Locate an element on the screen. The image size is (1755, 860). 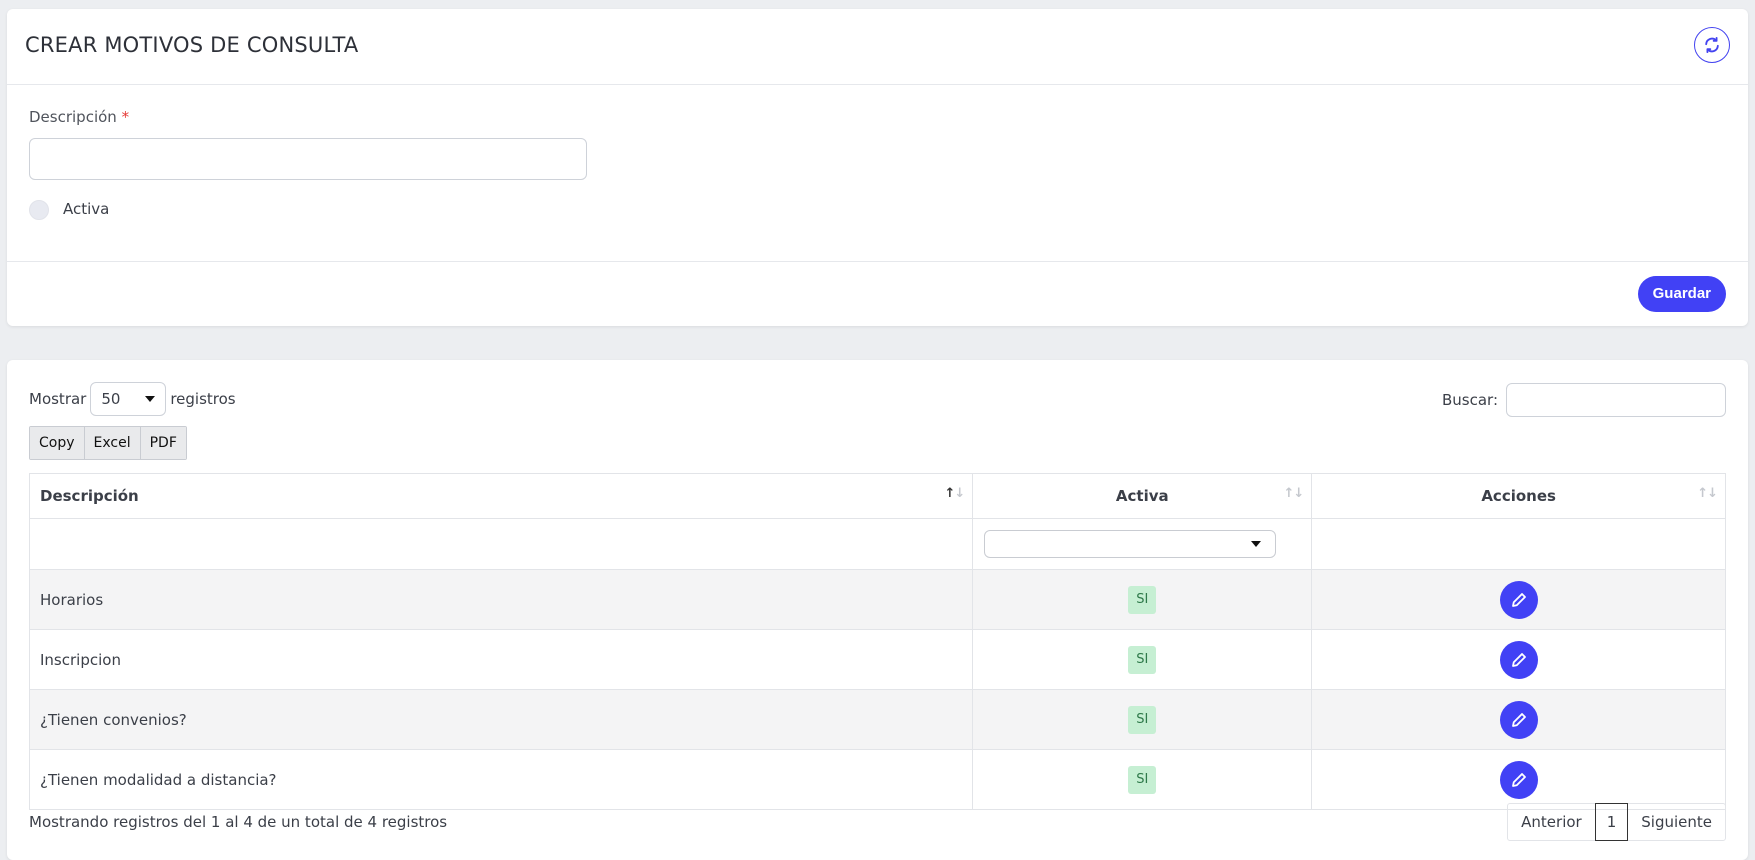
excel-button: Excel is located at coordinates (112, 443).